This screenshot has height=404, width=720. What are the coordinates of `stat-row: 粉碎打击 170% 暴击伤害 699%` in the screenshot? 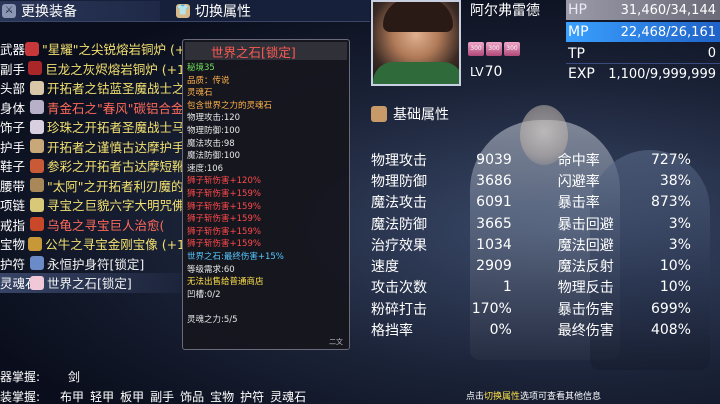 It's located at (531, 308).